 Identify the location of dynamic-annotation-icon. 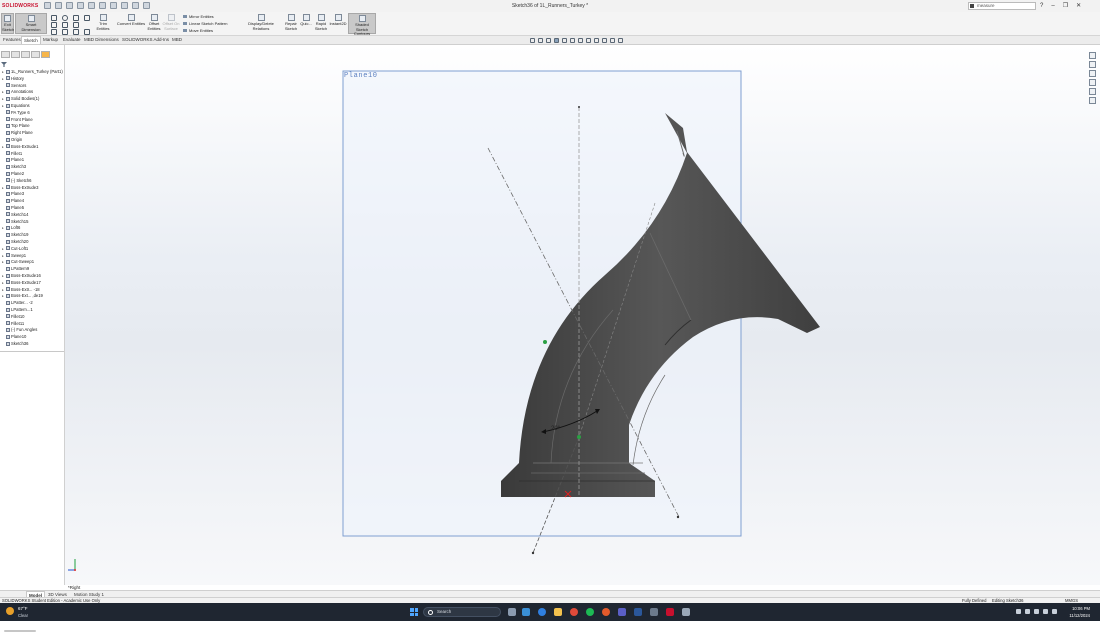
(564, 40).